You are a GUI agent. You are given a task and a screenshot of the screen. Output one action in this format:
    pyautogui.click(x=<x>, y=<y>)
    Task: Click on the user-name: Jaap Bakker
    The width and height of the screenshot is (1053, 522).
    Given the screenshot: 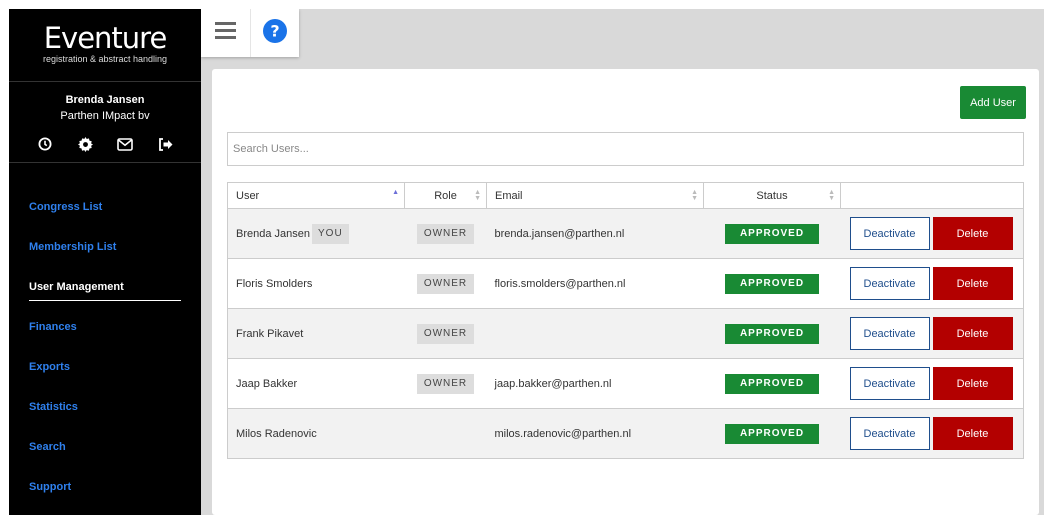 What is the action you would take?
    pyautogui.click(x=267, y=383)
    